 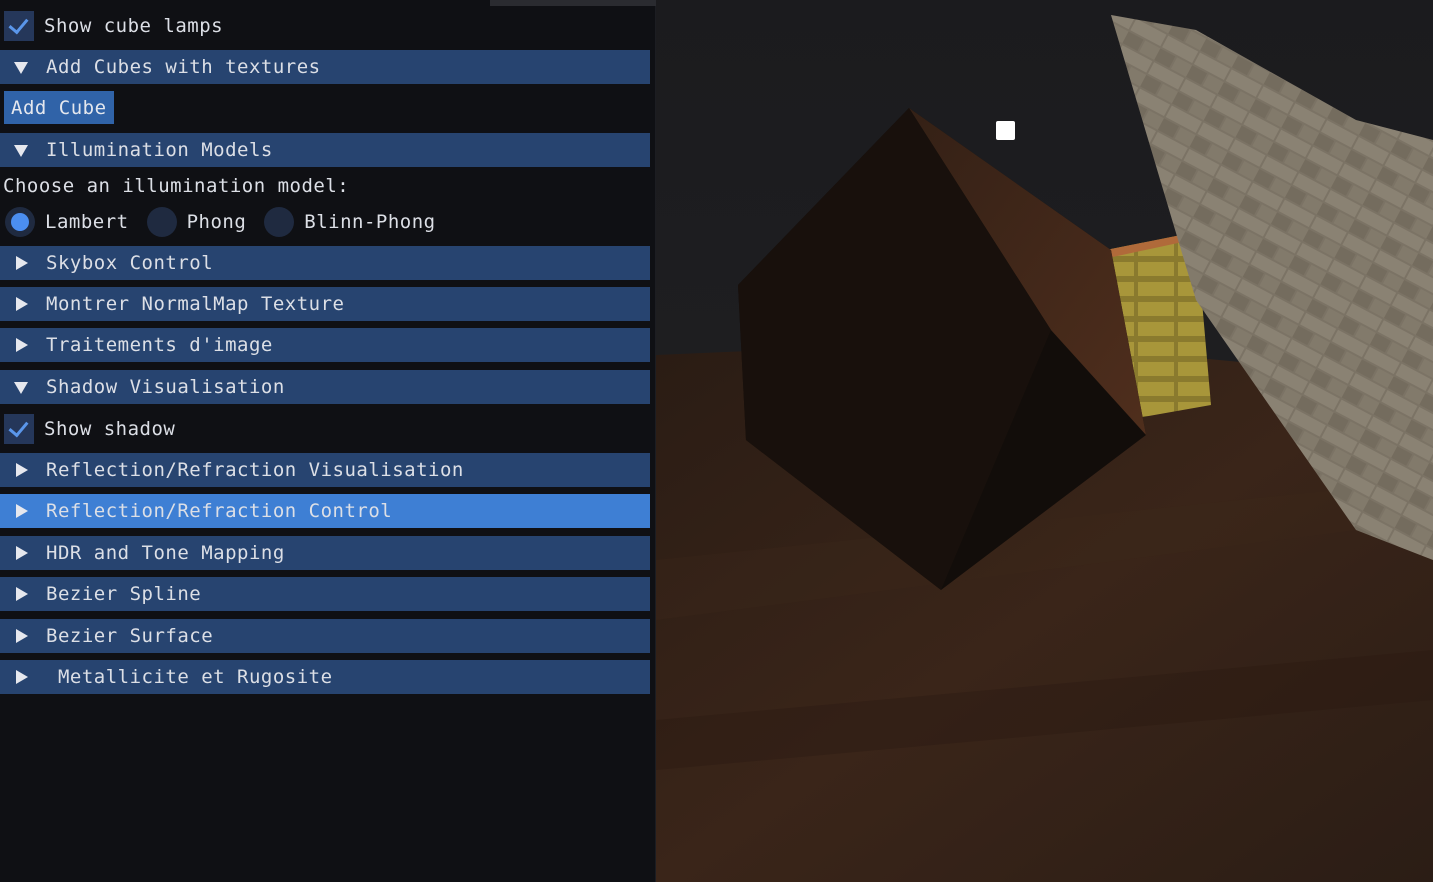 I want to click on header-illumination-models: Illumination Models, so click(x=325, y=150).